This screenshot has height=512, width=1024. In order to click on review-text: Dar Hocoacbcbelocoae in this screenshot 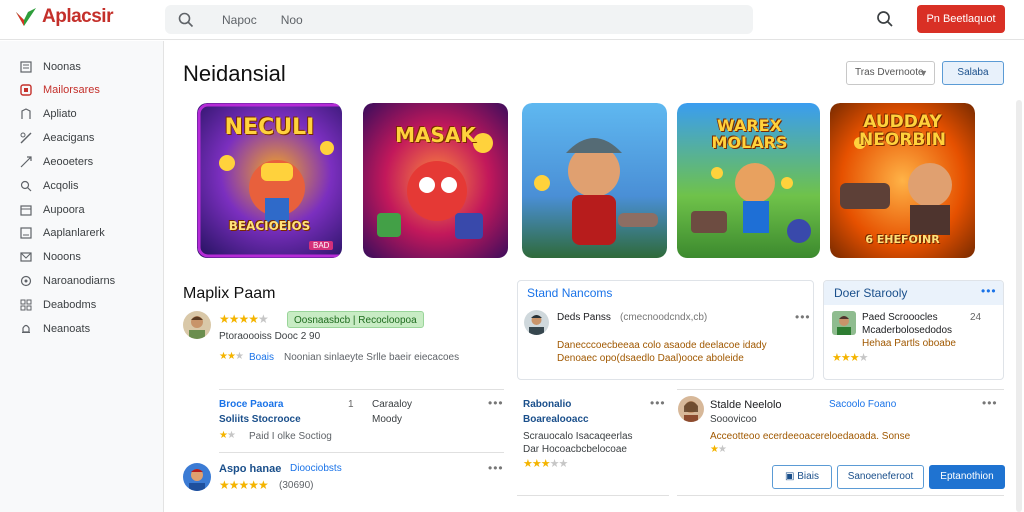, I will do `click(575, 449)`.